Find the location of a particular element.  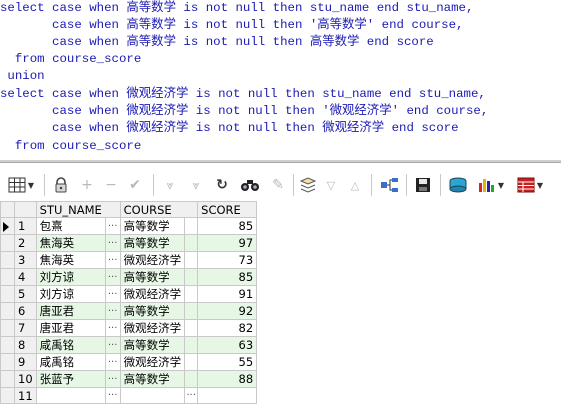

sort-desc-icon: △ is located at coordinates (355, 185).